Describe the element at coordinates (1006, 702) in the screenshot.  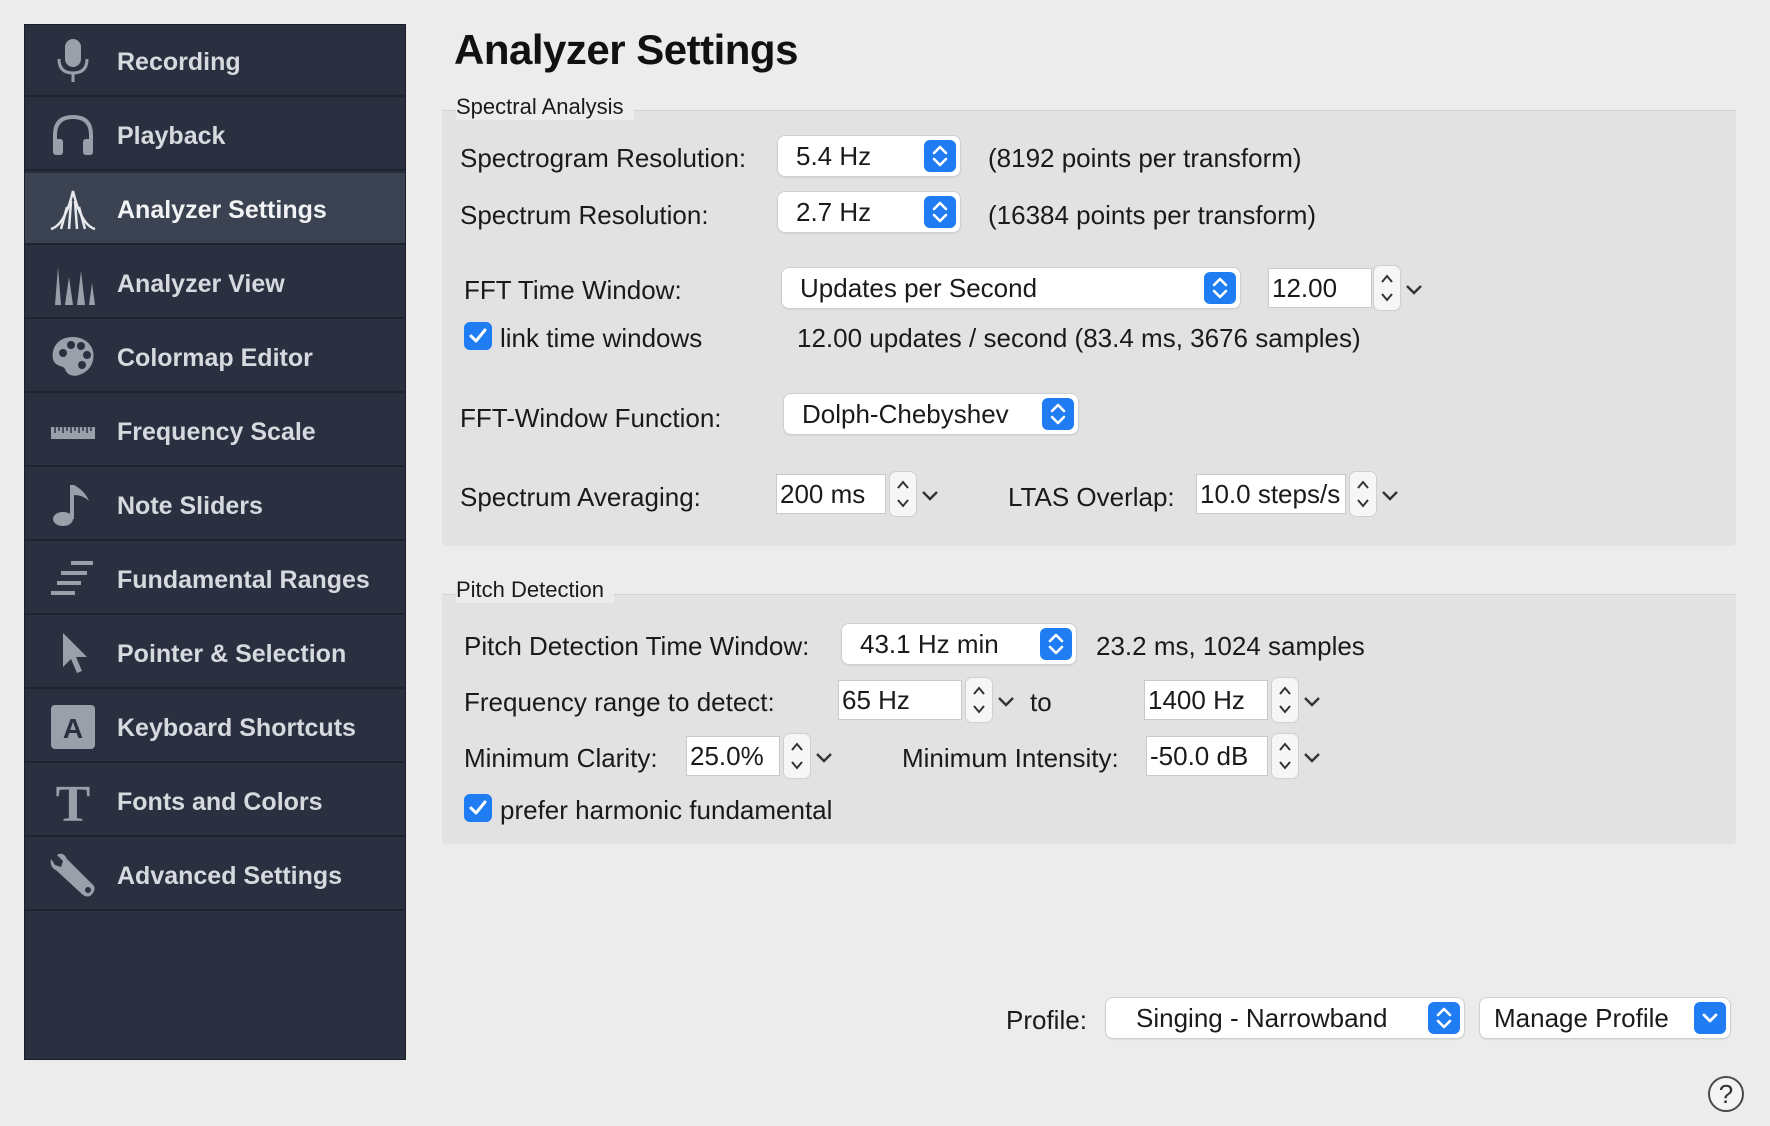
I see `frequency-min-dropdown-icon` at that location.